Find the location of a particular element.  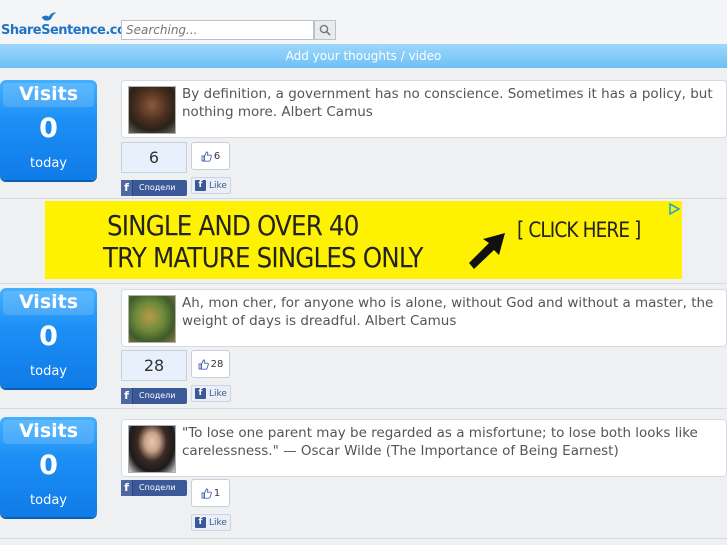

add-thoughts-link: Add your thoughts / video is located at coordinates (363, 56).